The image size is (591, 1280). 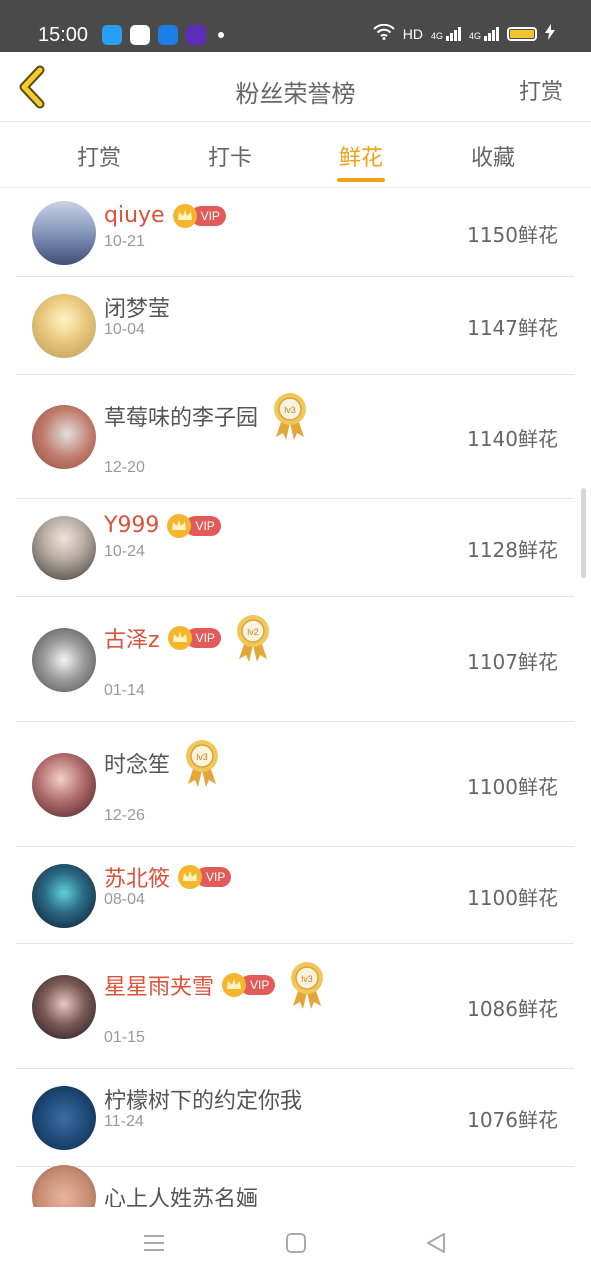 What do you see at coordinates (412, 33) in the screenshot?
I see `hd-label: HD` at bounding box center [412, 33].